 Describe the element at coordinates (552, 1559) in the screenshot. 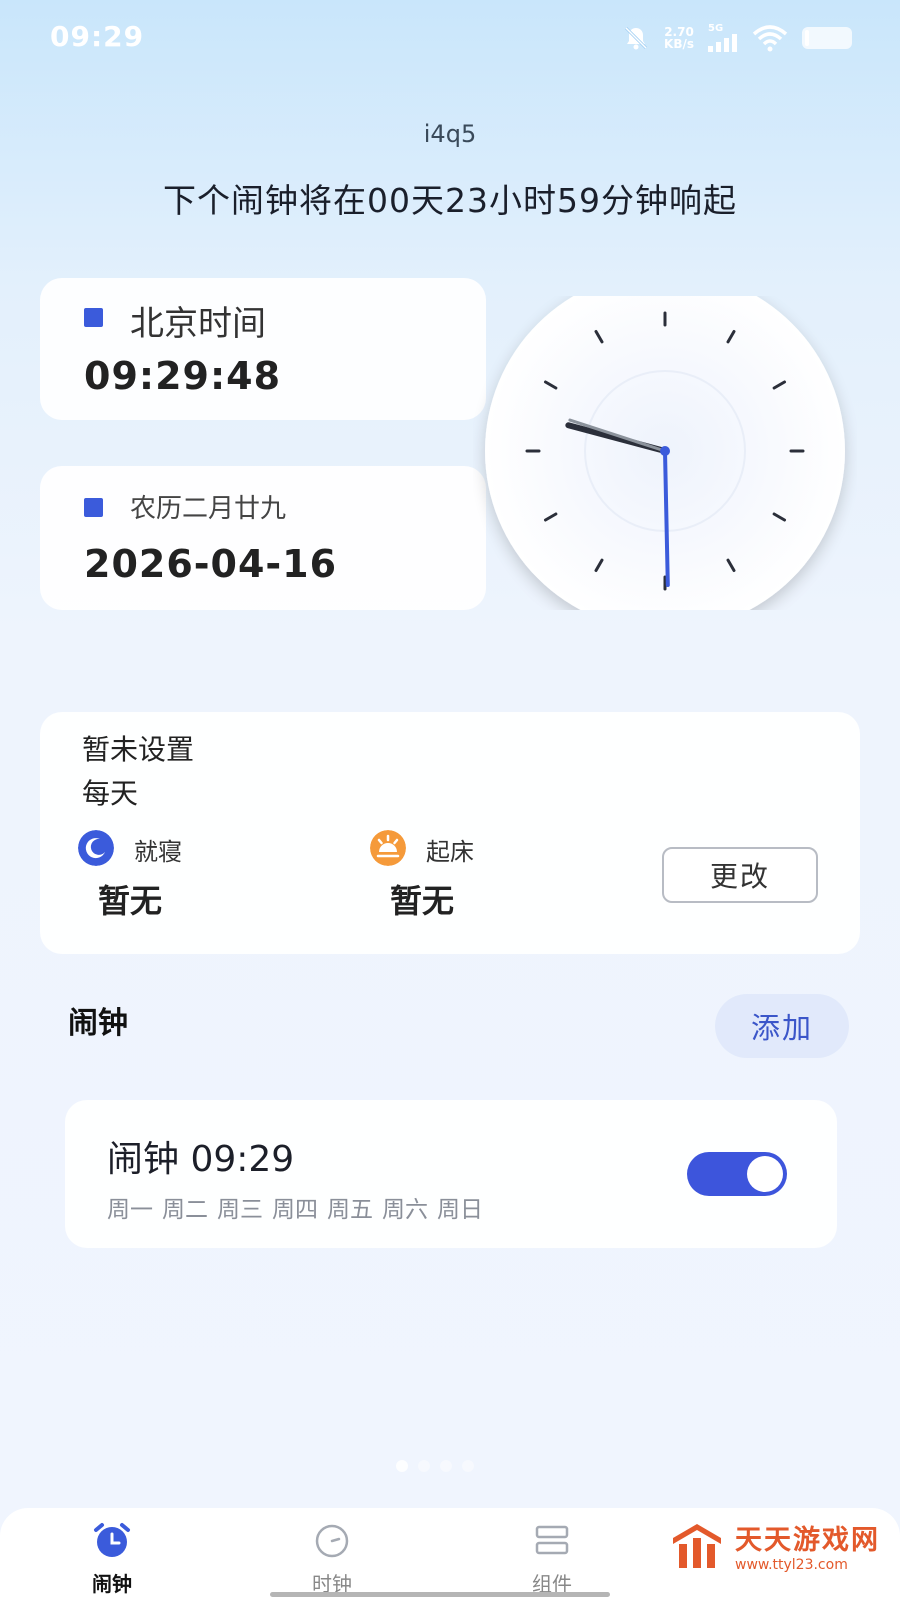

I see `tab-widgets: 组件` at that location.